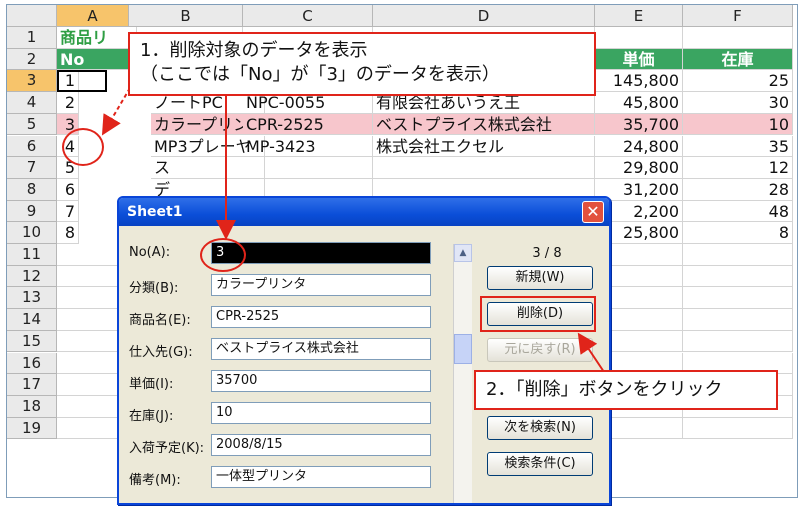 The width and height of the screenshot is (800, 510). I want to click on step2-callout: 2．「削除」ボタンをクリック, so click(626, 390).